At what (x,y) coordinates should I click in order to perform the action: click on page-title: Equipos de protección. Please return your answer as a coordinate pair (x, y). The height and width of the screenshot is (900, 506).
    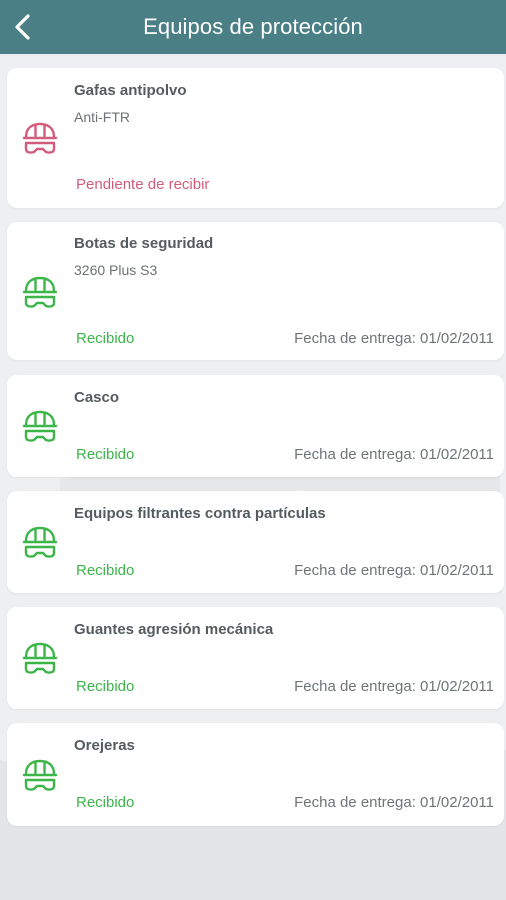
    Looking at the image, I should click on (253, 26).